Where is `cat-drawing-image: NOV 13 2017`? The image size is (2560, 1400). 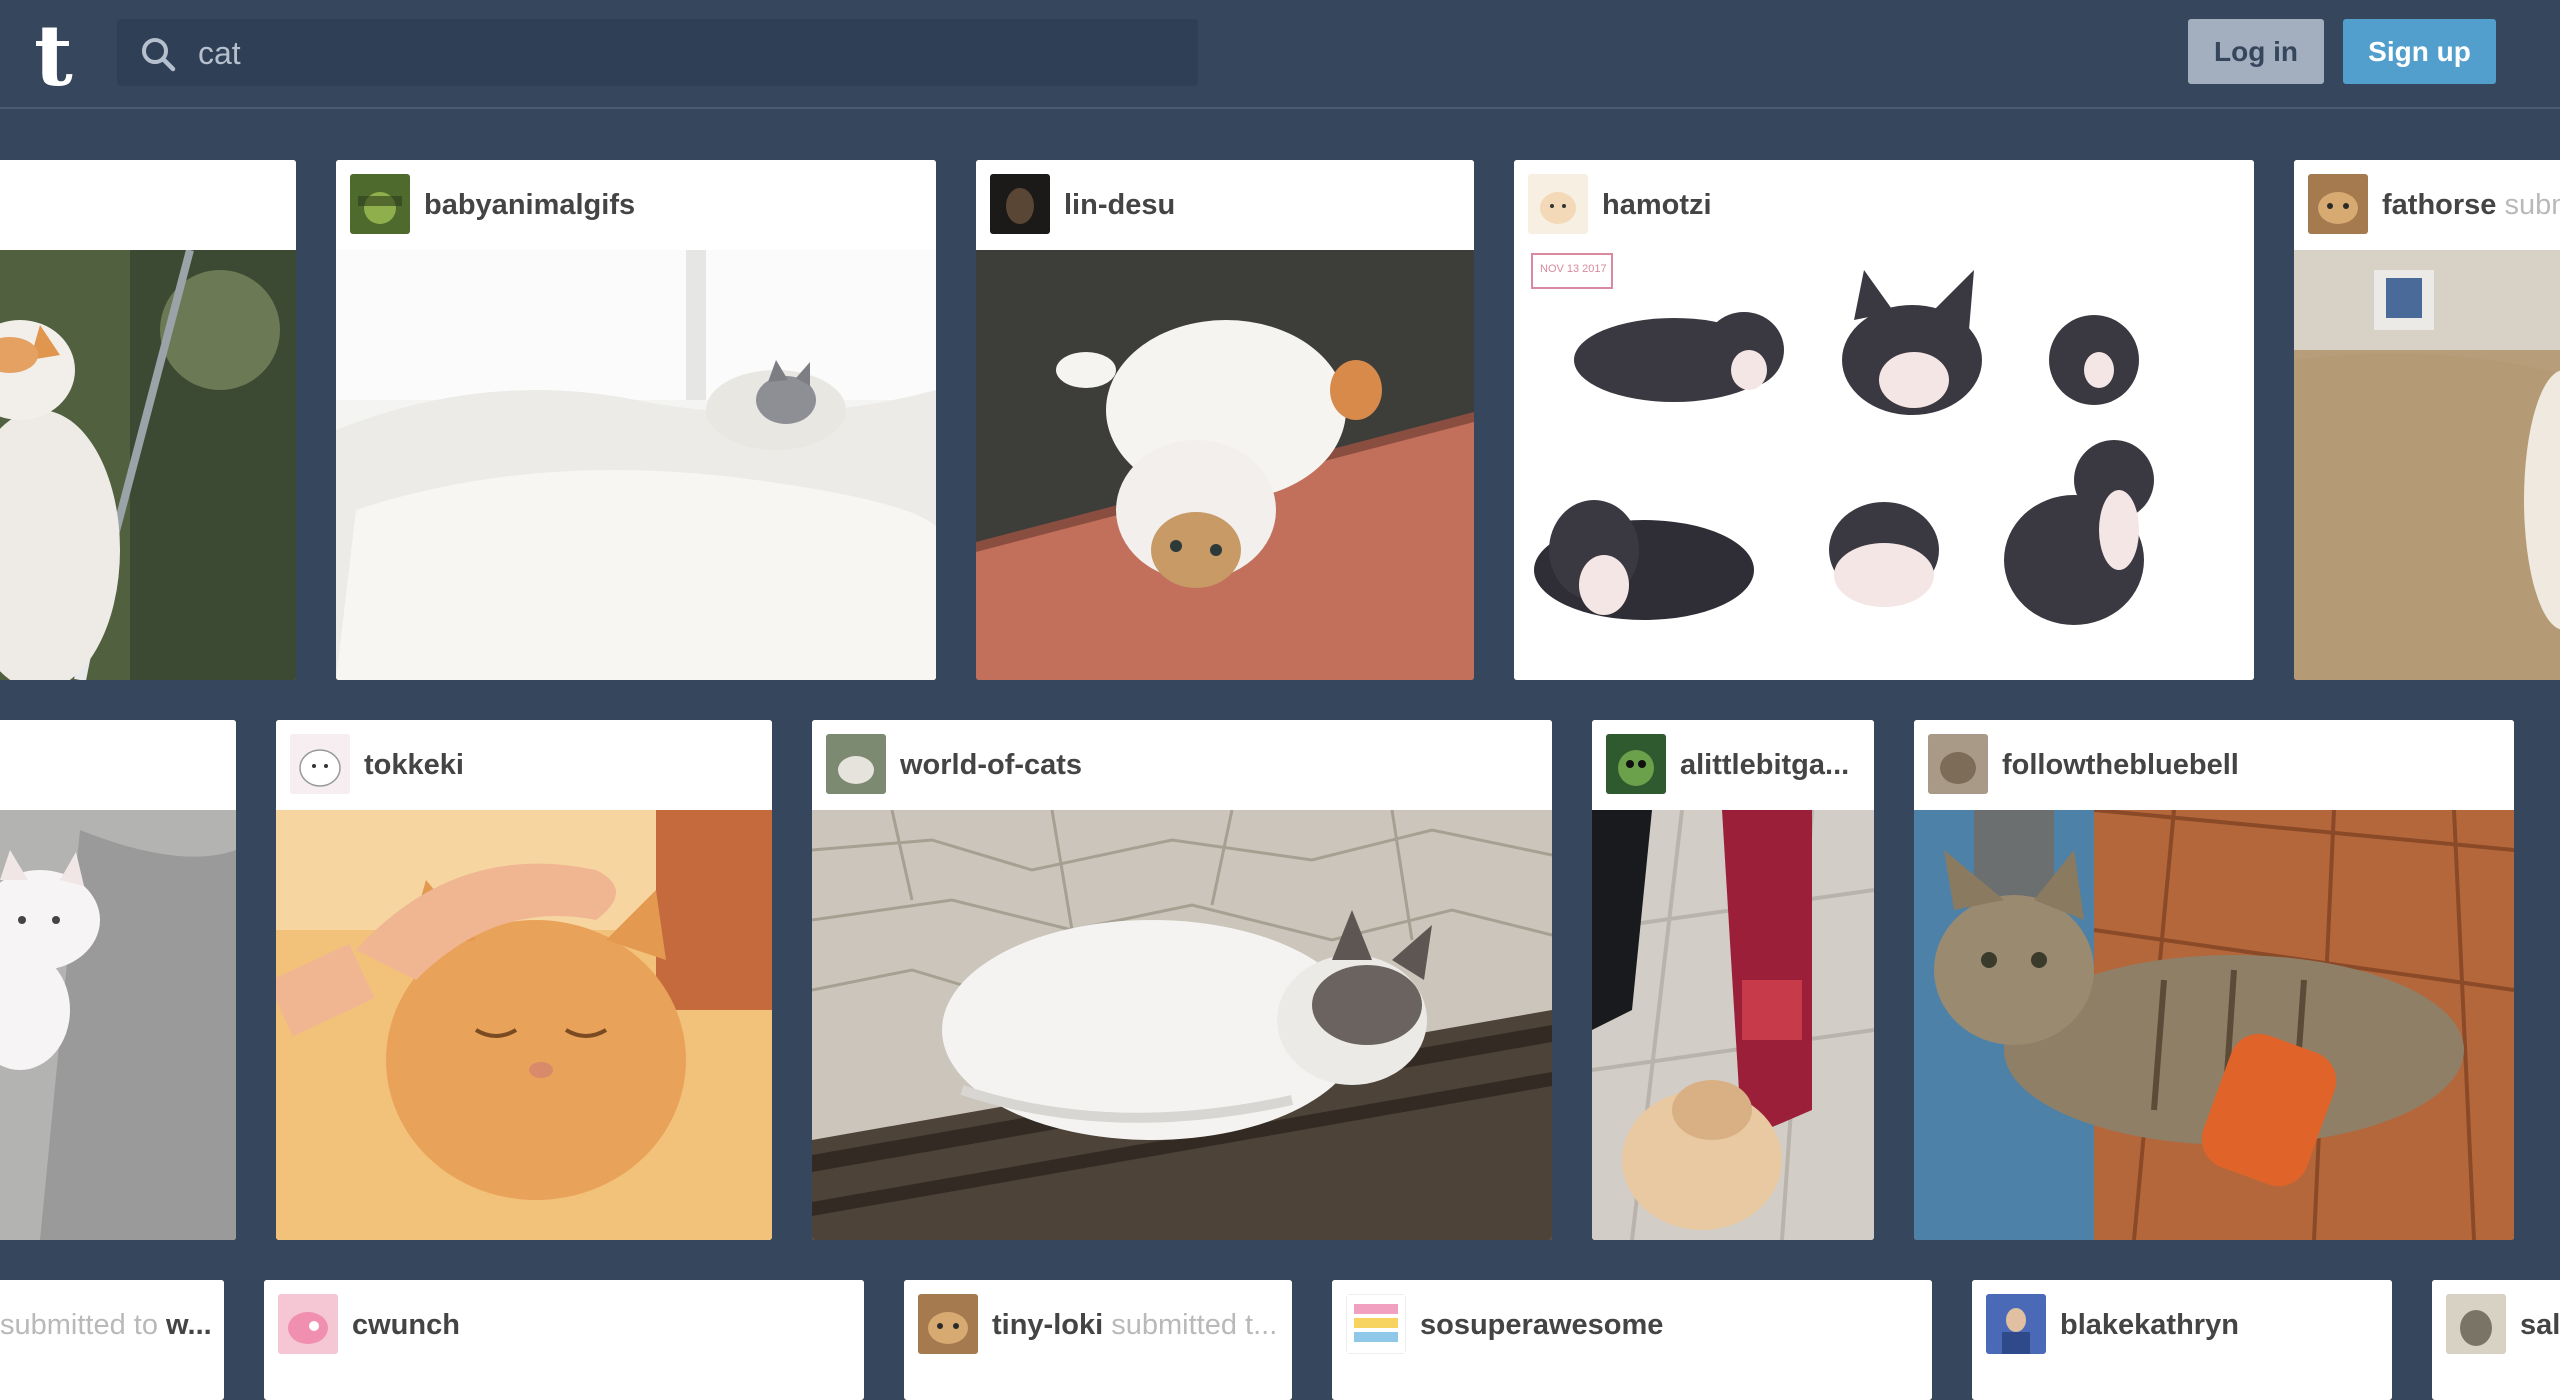 cat-drawing-image: NOV 13 2017 is located at coordinates (1884, 465).